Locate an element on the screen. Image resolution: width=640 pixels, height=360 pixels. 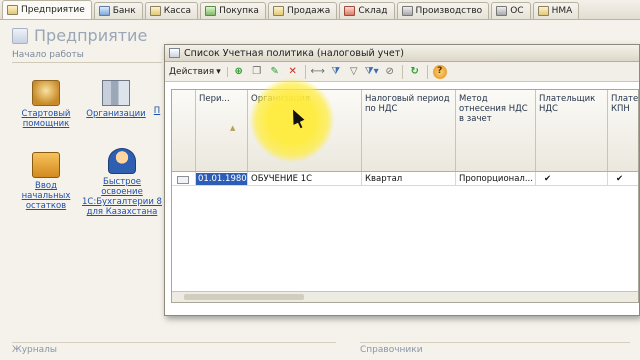
tab-intangible-assets: НМА is located at coordinates (556, 10).